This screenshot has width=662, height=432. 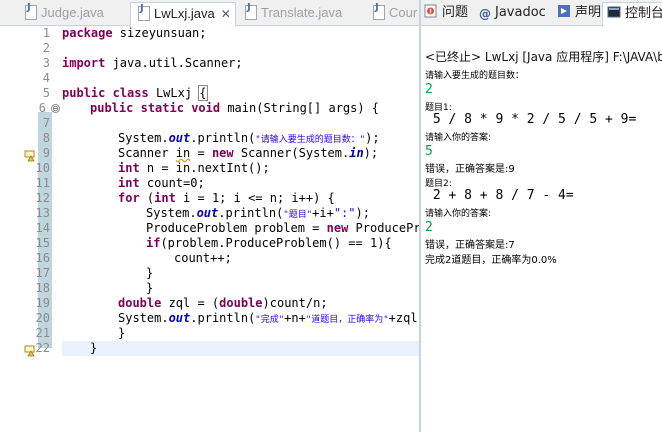 I want to click on keyword: class, so click(x=130, y=93).